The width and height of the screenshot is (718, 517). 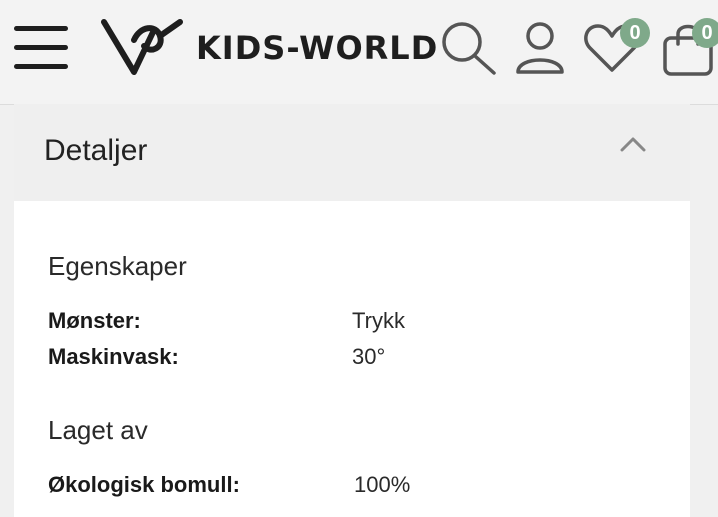 I want to click on section-title-properties: Egenskaper, so click(x=117, y=266).